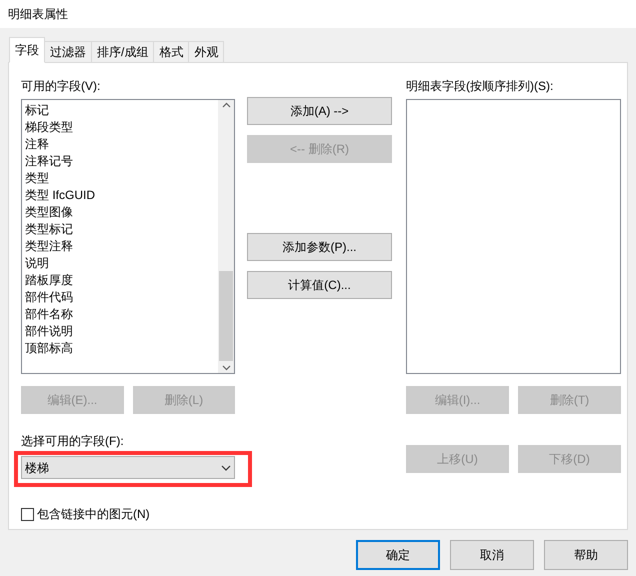  I want to click on list-item: 类型图像, so click(121, 212).